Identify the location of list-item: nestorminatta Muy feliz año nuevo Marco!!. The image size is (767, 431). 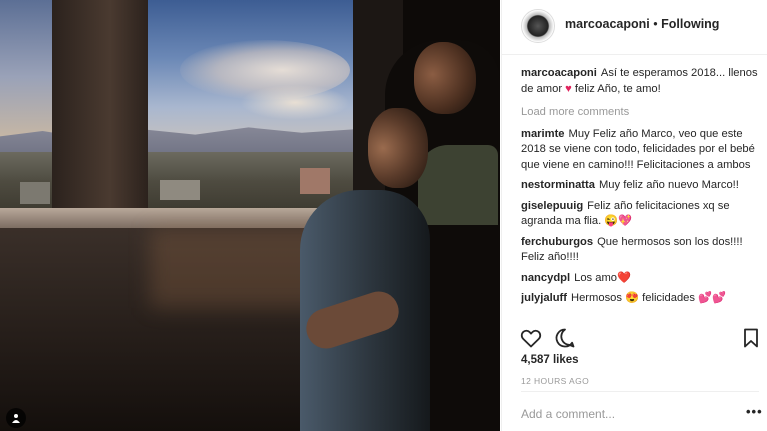
(640, 186).